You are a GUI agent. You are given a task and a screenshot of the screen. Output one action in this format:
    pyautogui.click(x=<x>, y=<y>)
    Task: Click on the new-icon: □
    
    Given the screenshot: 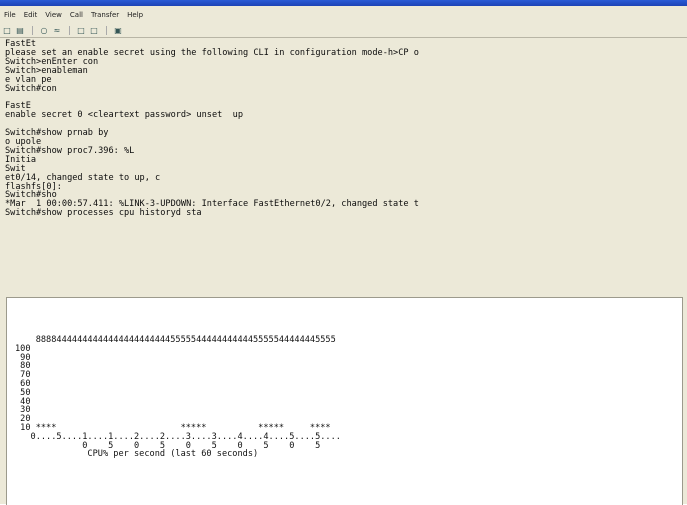 What is the action you would take?
    pyautogui.click(x=7, y=30)
    